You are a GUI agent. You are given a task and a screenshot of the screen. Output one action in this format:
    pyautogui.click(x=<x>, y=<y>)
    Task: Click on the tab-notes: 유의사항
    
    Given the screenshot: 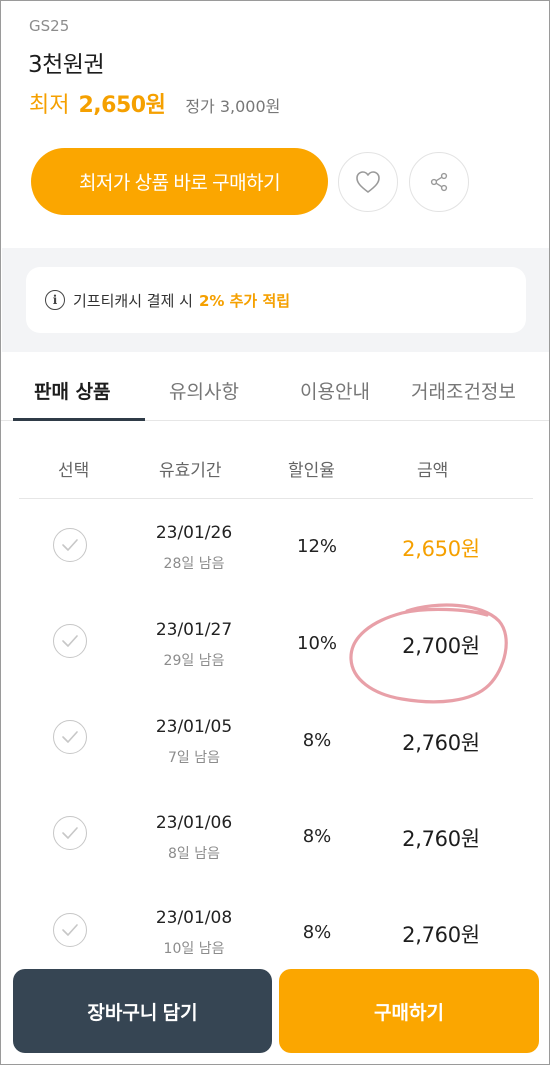 What is the action you would take?
    pyautogui.click(x=204, y=390)
    